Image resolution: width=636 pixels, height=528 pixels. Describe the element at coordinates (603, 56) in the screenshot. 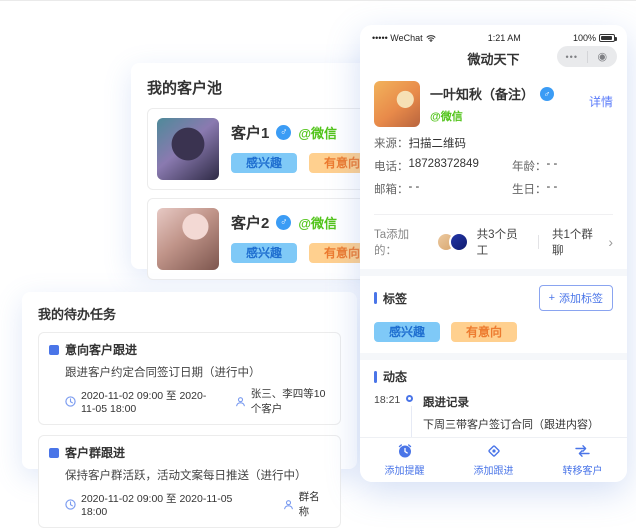

I see `close-minimize-icon: ◉` at that location.